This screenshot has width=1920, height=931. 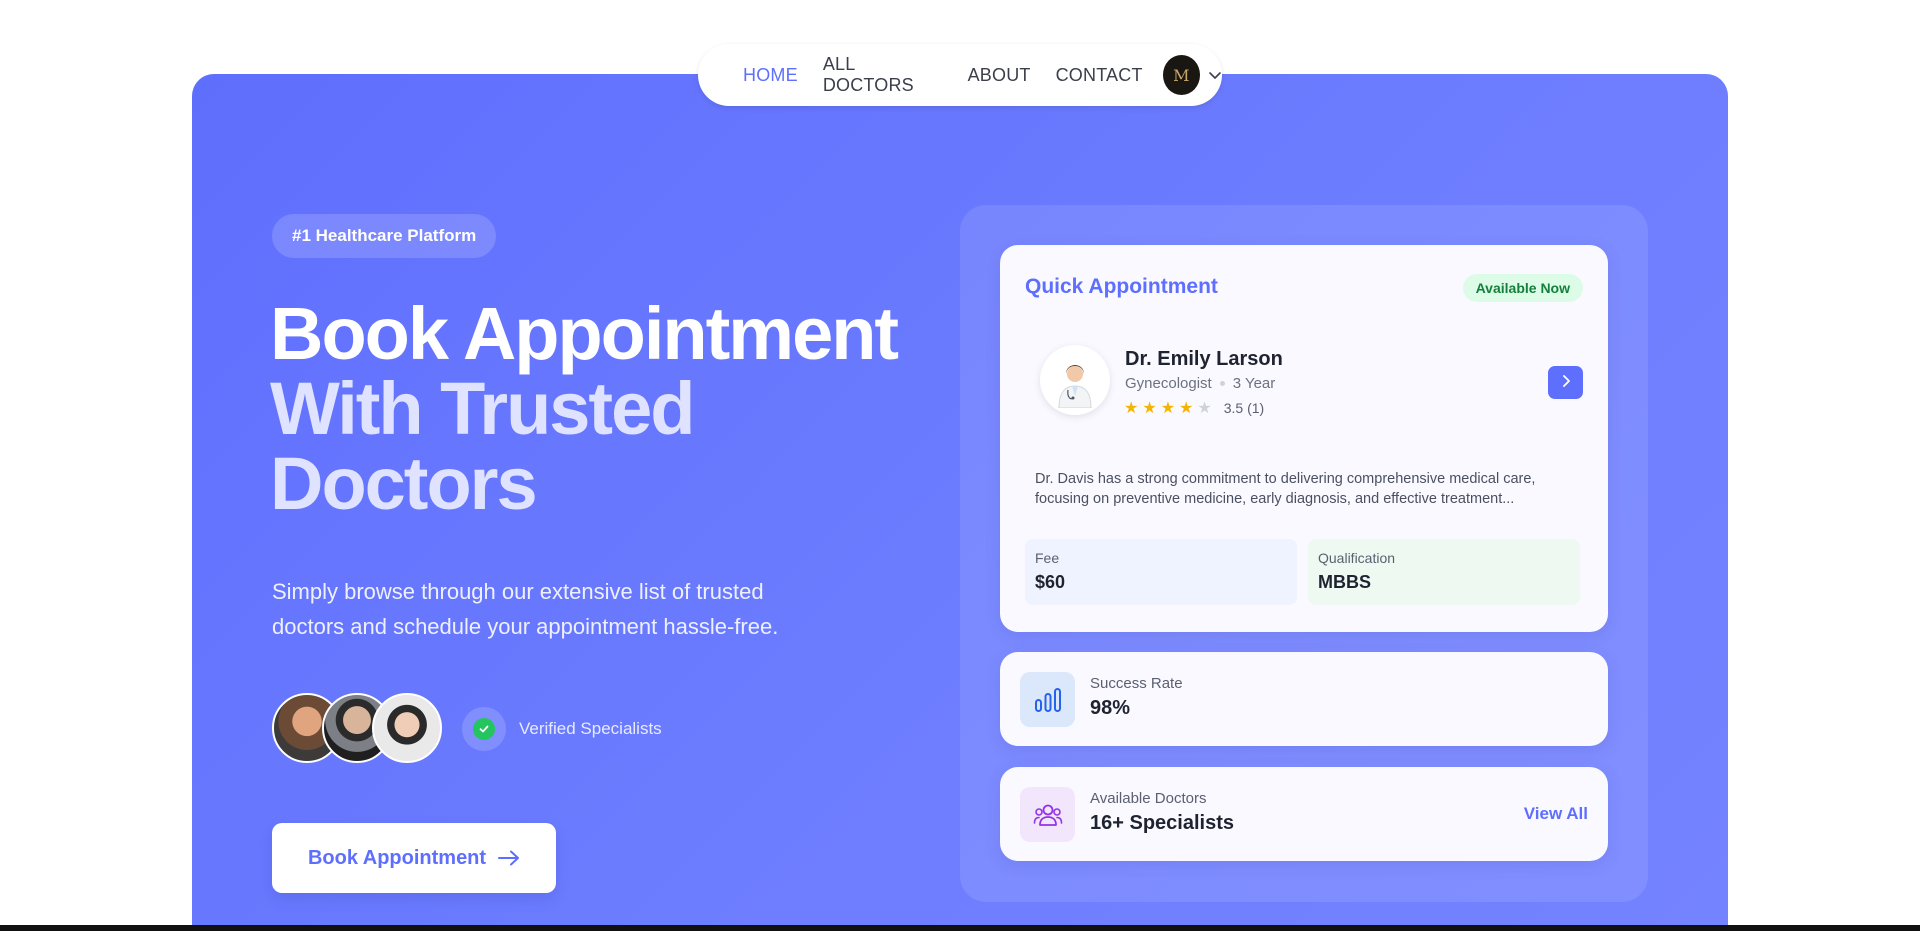 What do you see at coordinates (384, 236) in the screenshot?
I see `platform-badge: #1 Healthcare Platform` at bounding box center [384, 236].